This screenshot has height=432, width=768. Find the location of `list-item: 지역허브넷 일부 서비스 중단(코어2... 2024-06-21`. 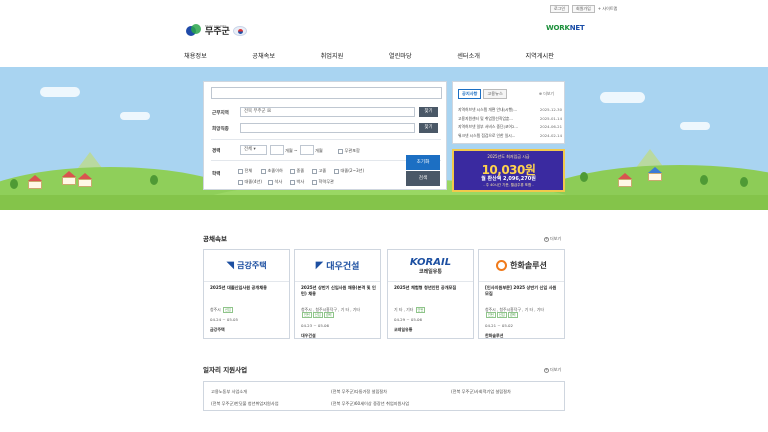

list-item: 지역허브넷 일부 서비스 중단(코어2... 2024-06-21 is located at coordinates (510, 127).